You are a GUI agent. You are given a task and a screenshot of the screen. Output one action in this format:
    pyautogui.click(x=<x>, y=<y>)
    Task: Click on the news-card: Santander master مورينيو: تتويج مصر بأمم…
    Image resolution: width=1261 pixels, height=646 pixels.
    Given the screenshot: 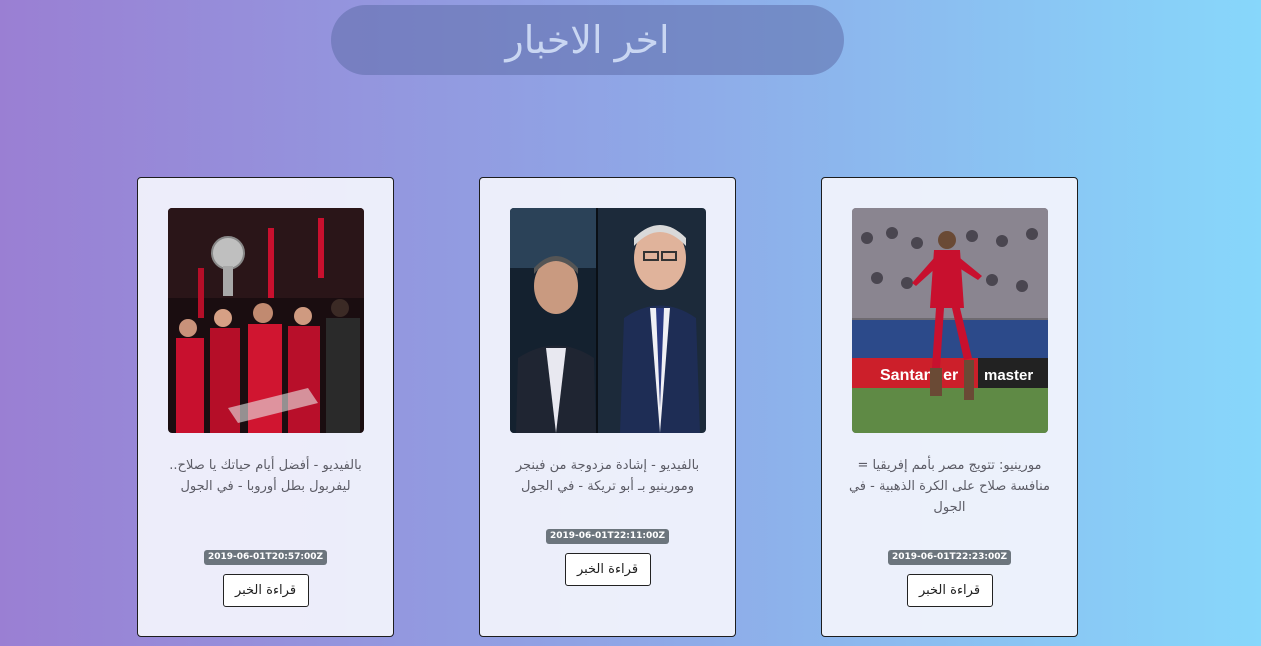 What is the action you would take?
    pyautogui.click(x=949, y=407)
    